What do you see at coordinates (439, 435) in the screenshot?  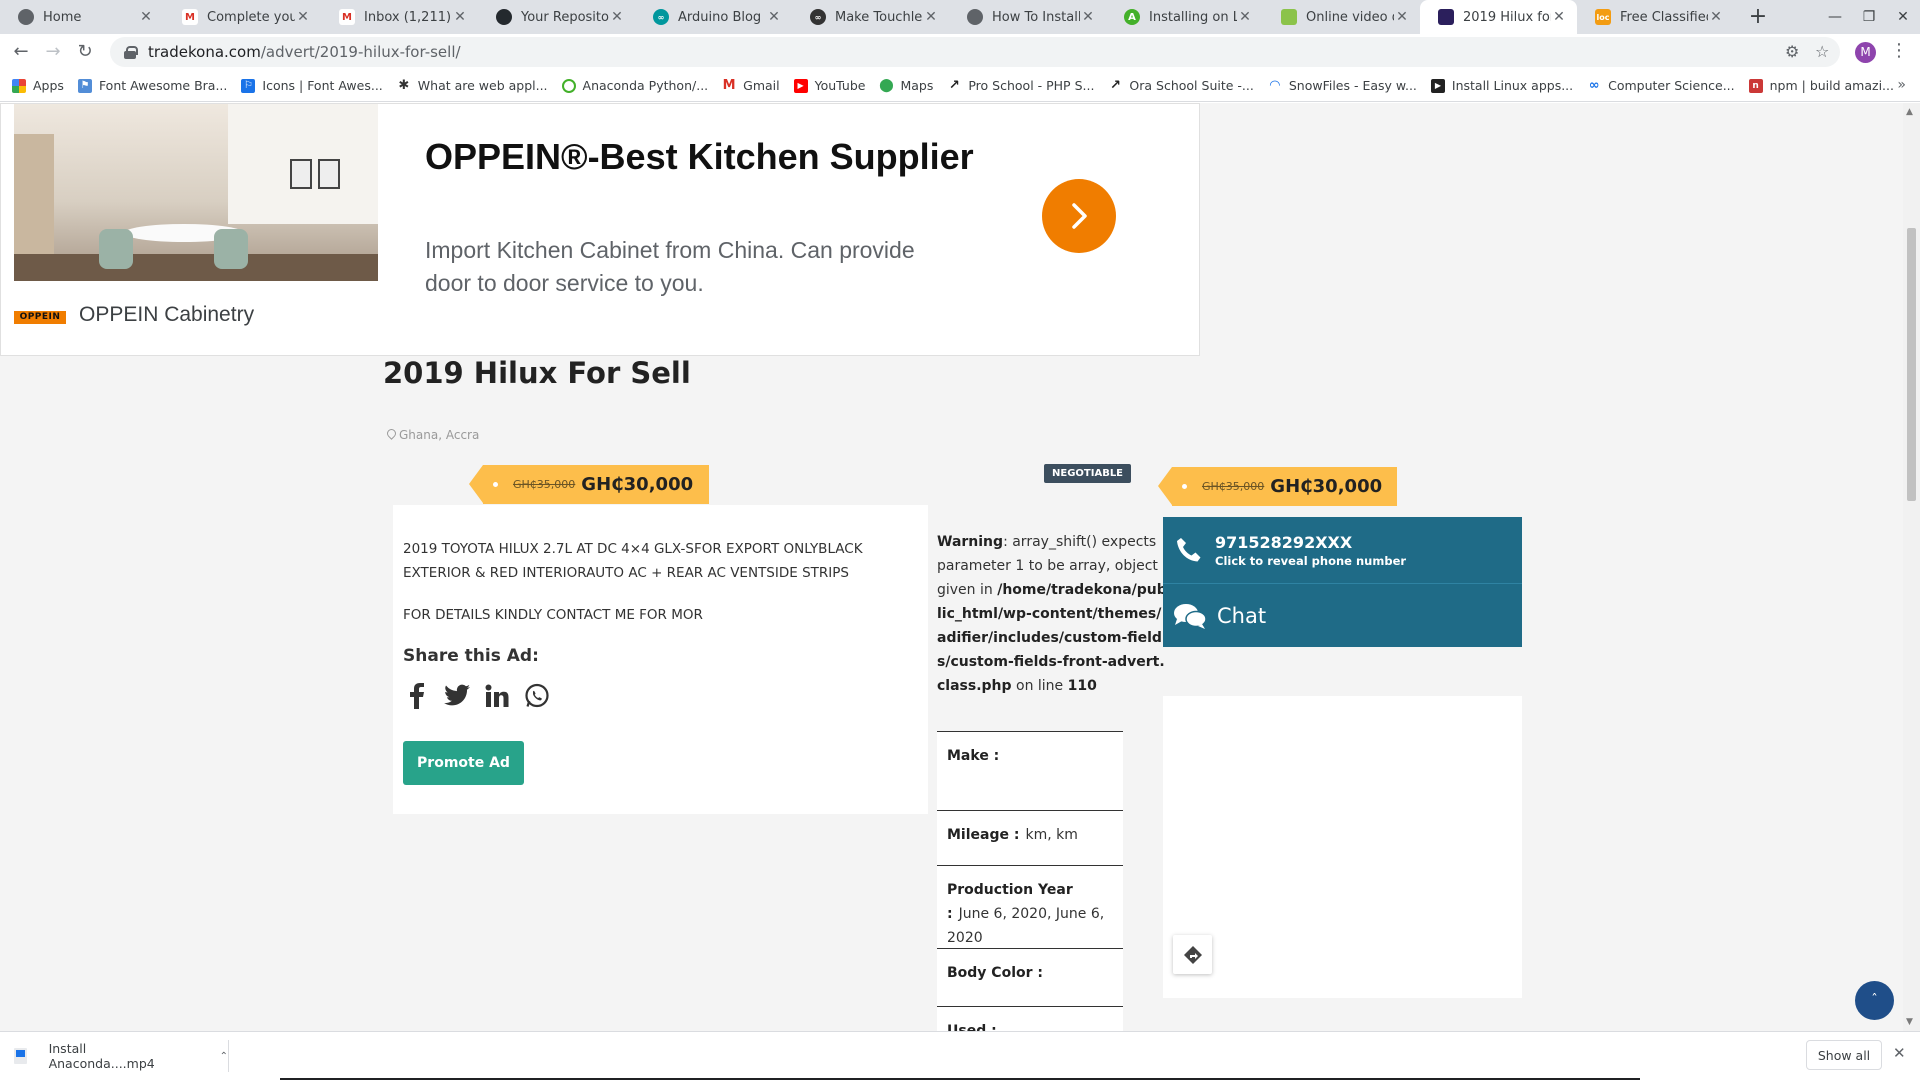 I see `location-text: Ghana, Accra` at bounding box center [439, 435].